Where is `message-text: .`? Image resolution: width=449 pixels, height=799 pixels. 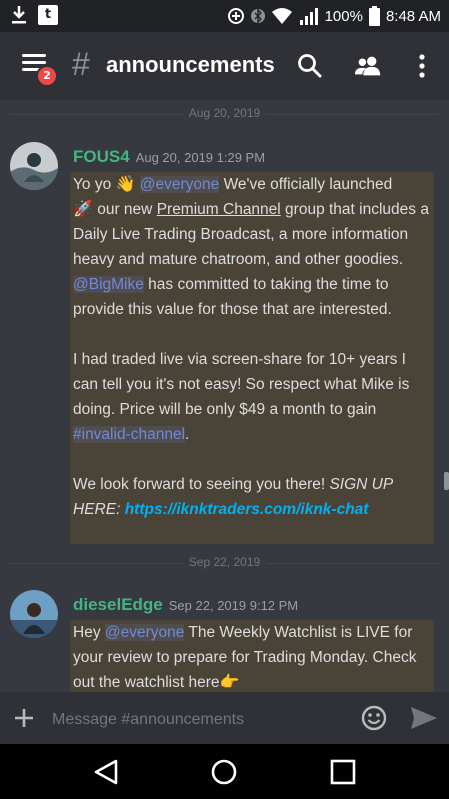
message-text: . is located at coordinates (187, 434).